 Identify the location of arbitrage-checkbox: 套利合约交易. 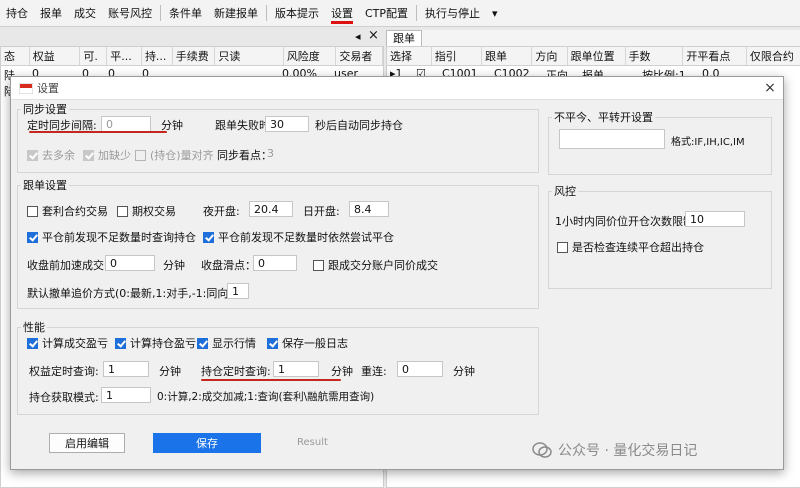
(67, 211).